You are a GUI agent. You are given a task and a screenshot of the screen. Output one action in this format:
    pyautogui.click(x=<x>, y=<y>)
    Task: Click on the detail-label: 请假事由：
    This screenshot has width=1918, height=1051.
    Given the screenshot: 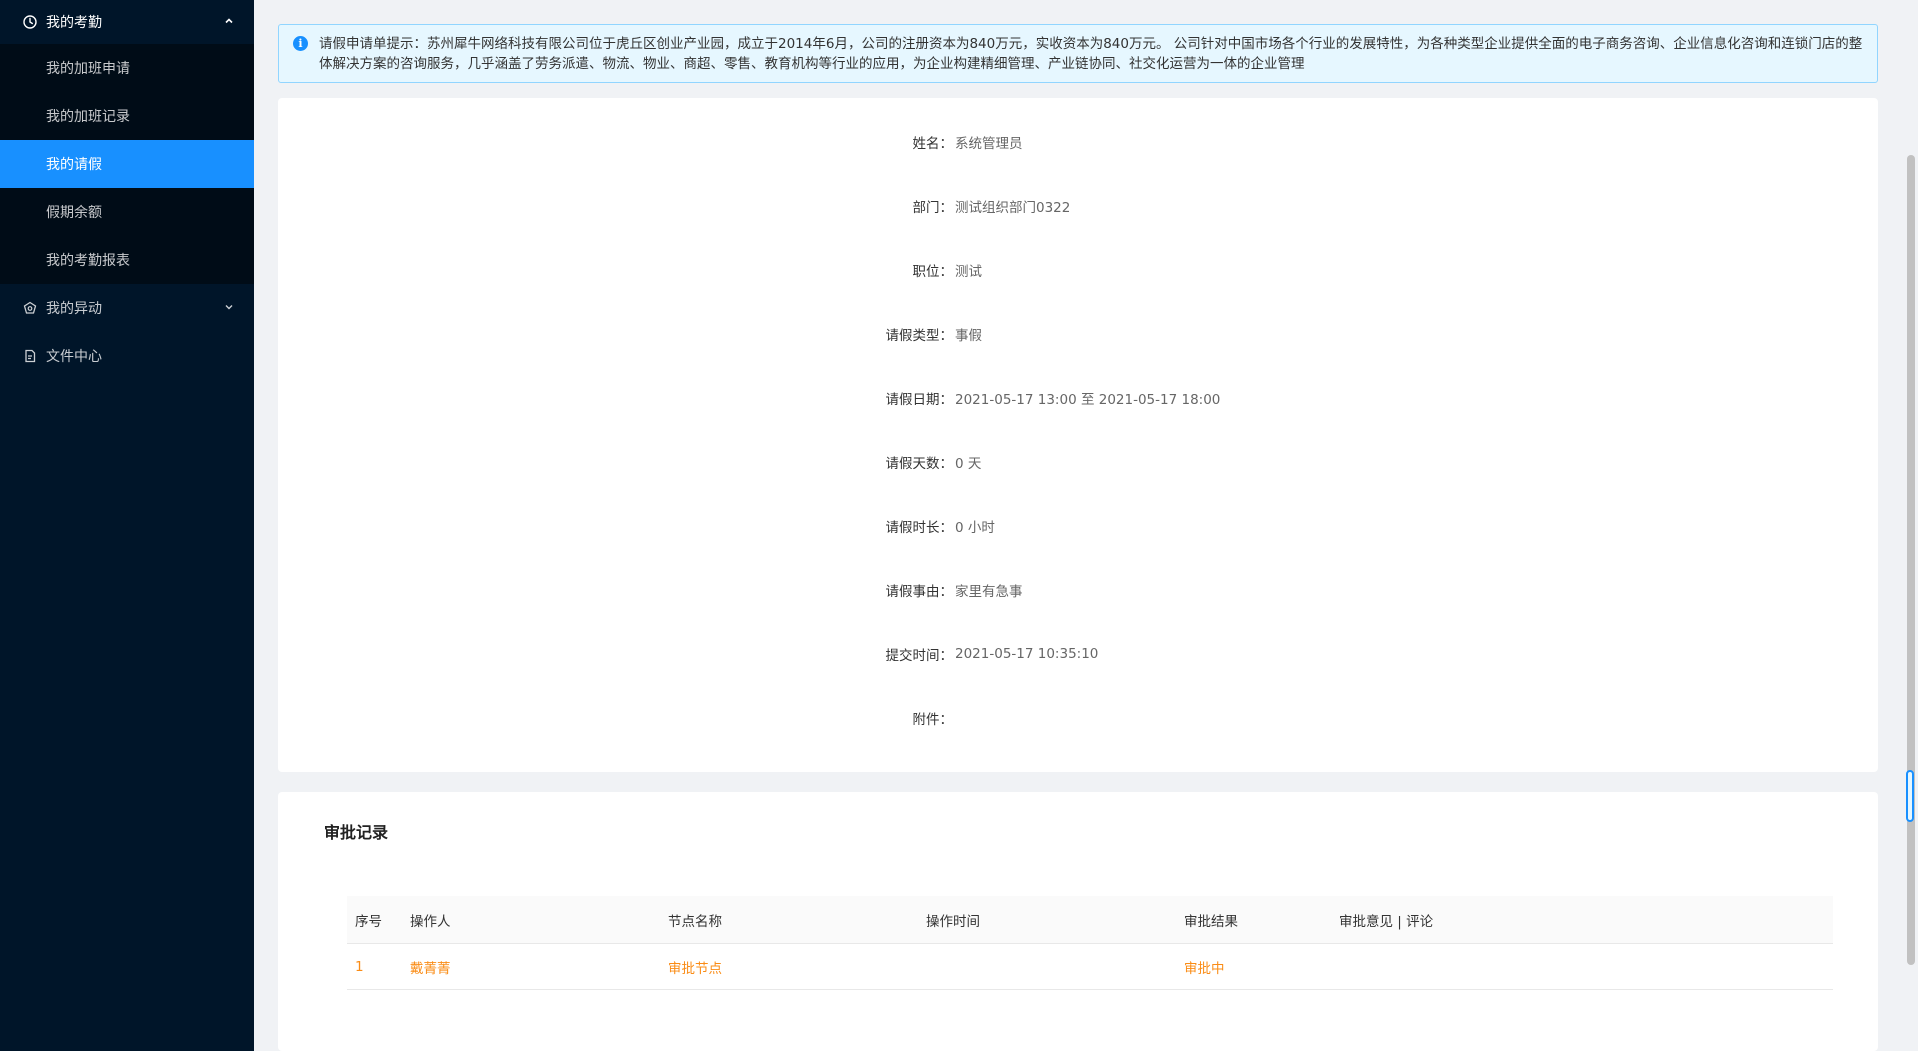 What is the action you would take?
    pyautogui.click(x=919, y=592)
    